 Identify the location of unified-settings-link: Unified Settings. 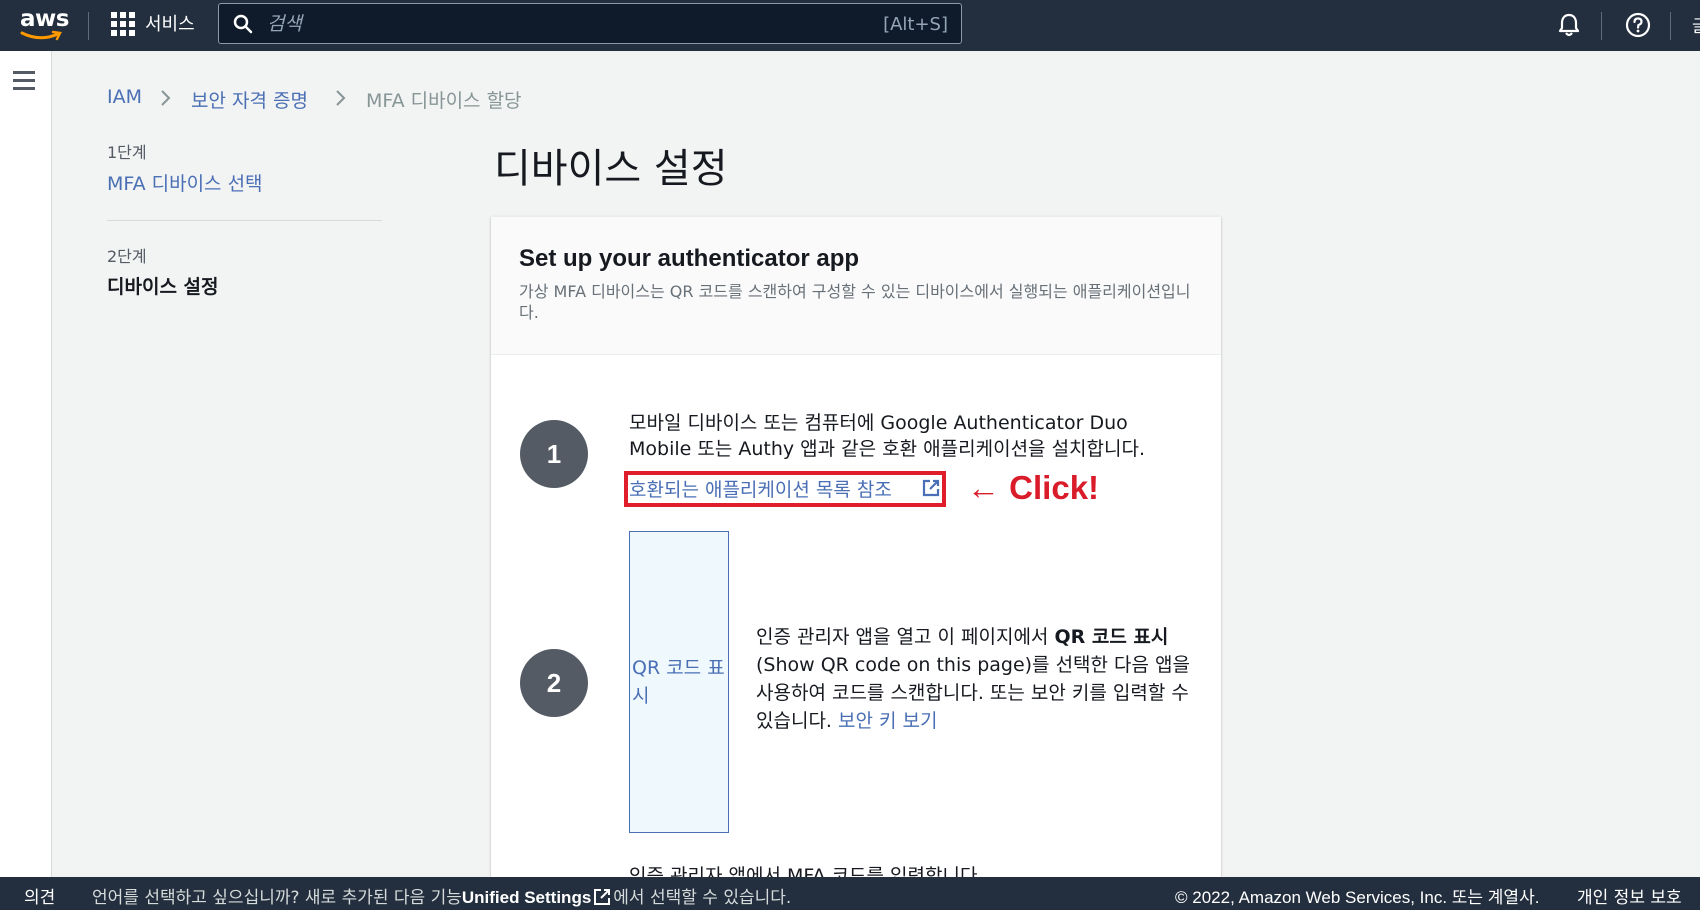
(526, 897).